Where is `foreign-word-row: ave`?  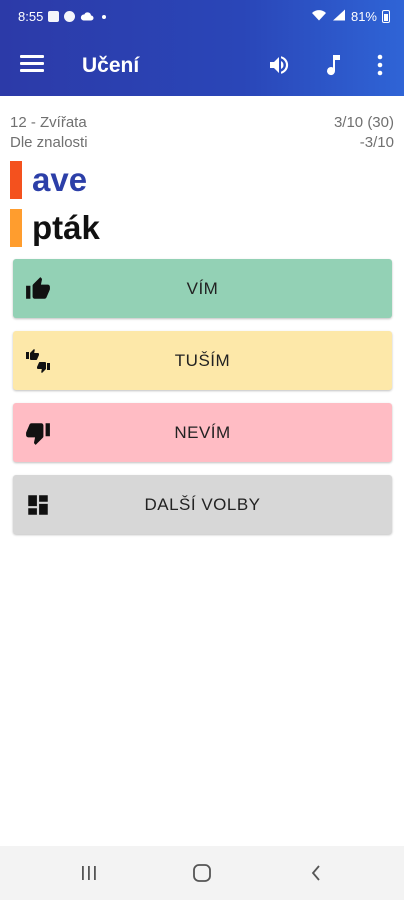 foreign-word-row: ave is located at coordinates (48, 180).